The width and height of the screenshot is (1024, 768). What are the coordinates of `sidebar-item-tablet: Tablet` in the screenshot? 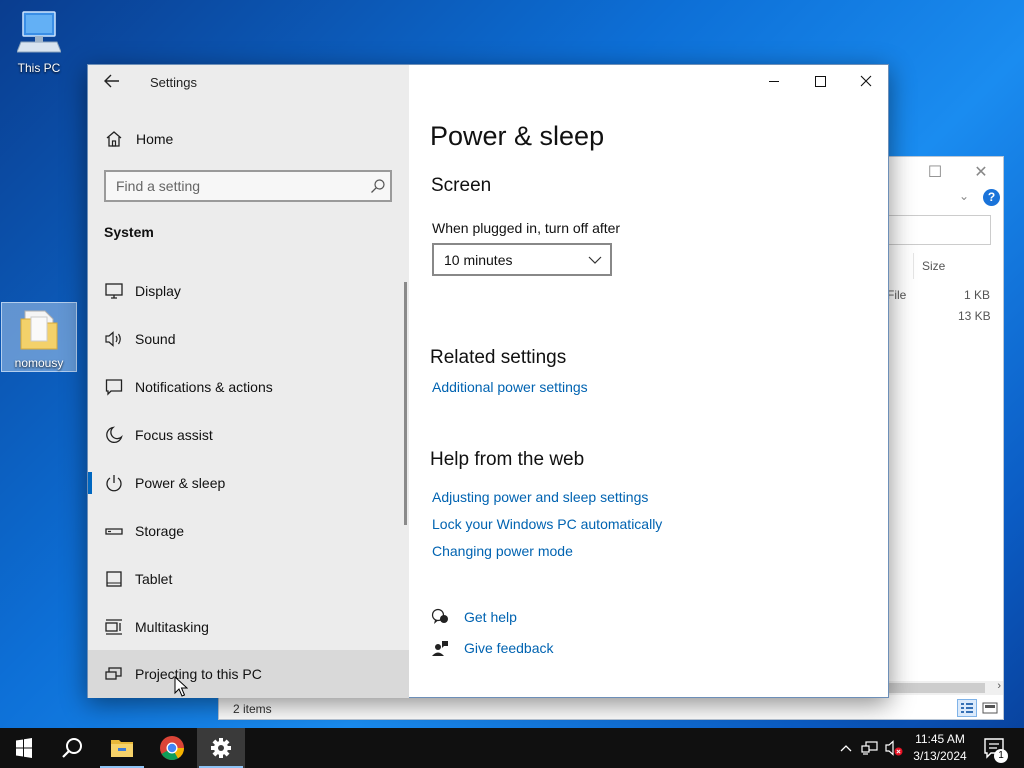 It's located at (248, 579).